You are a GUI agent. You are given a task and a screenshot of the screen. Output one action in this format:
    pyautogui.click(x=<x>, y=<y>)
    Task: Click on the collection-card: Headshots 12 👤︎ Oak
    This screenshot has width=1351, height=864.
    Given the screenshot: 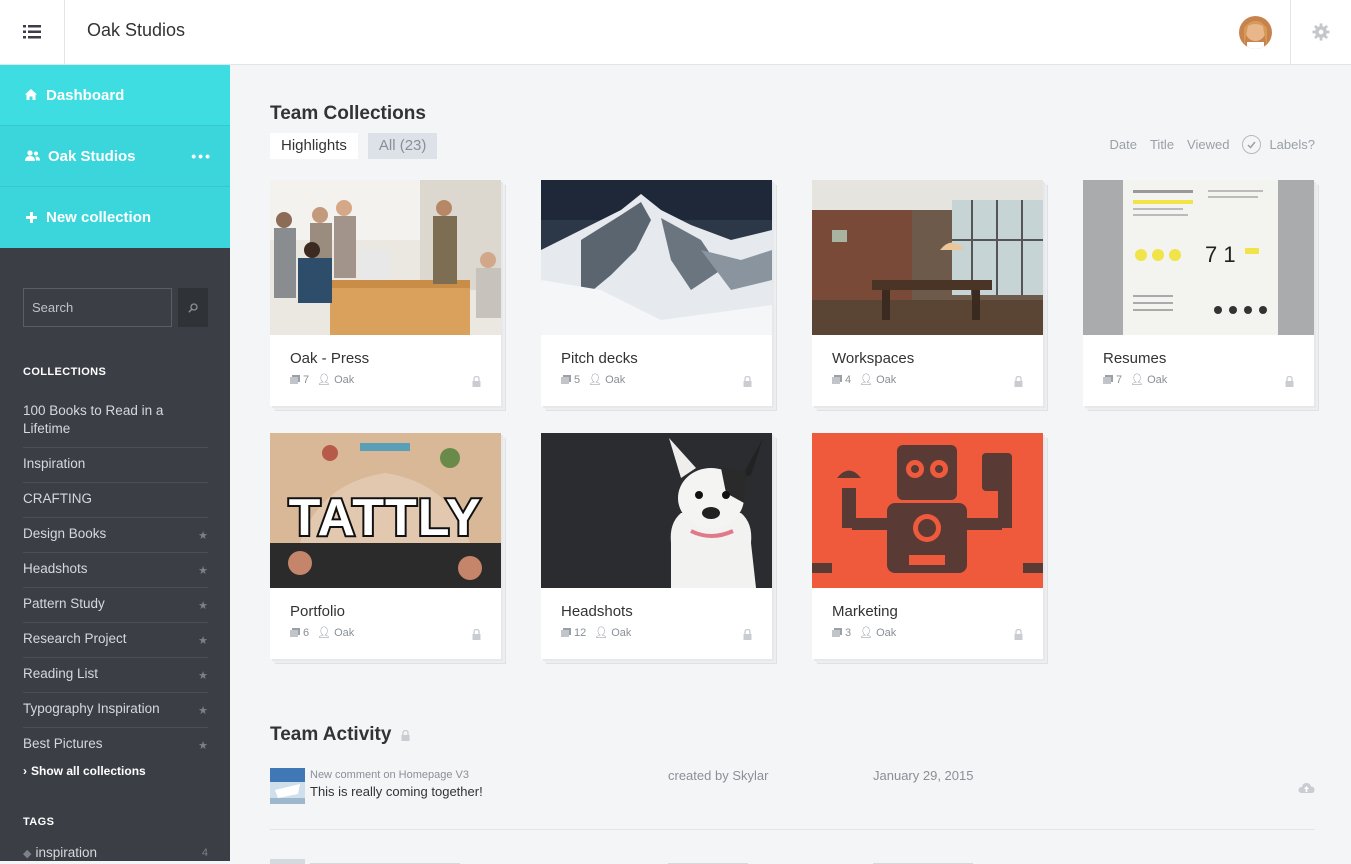 What is the action you would take?
    pyautogui.click(x=656, y=546)
    